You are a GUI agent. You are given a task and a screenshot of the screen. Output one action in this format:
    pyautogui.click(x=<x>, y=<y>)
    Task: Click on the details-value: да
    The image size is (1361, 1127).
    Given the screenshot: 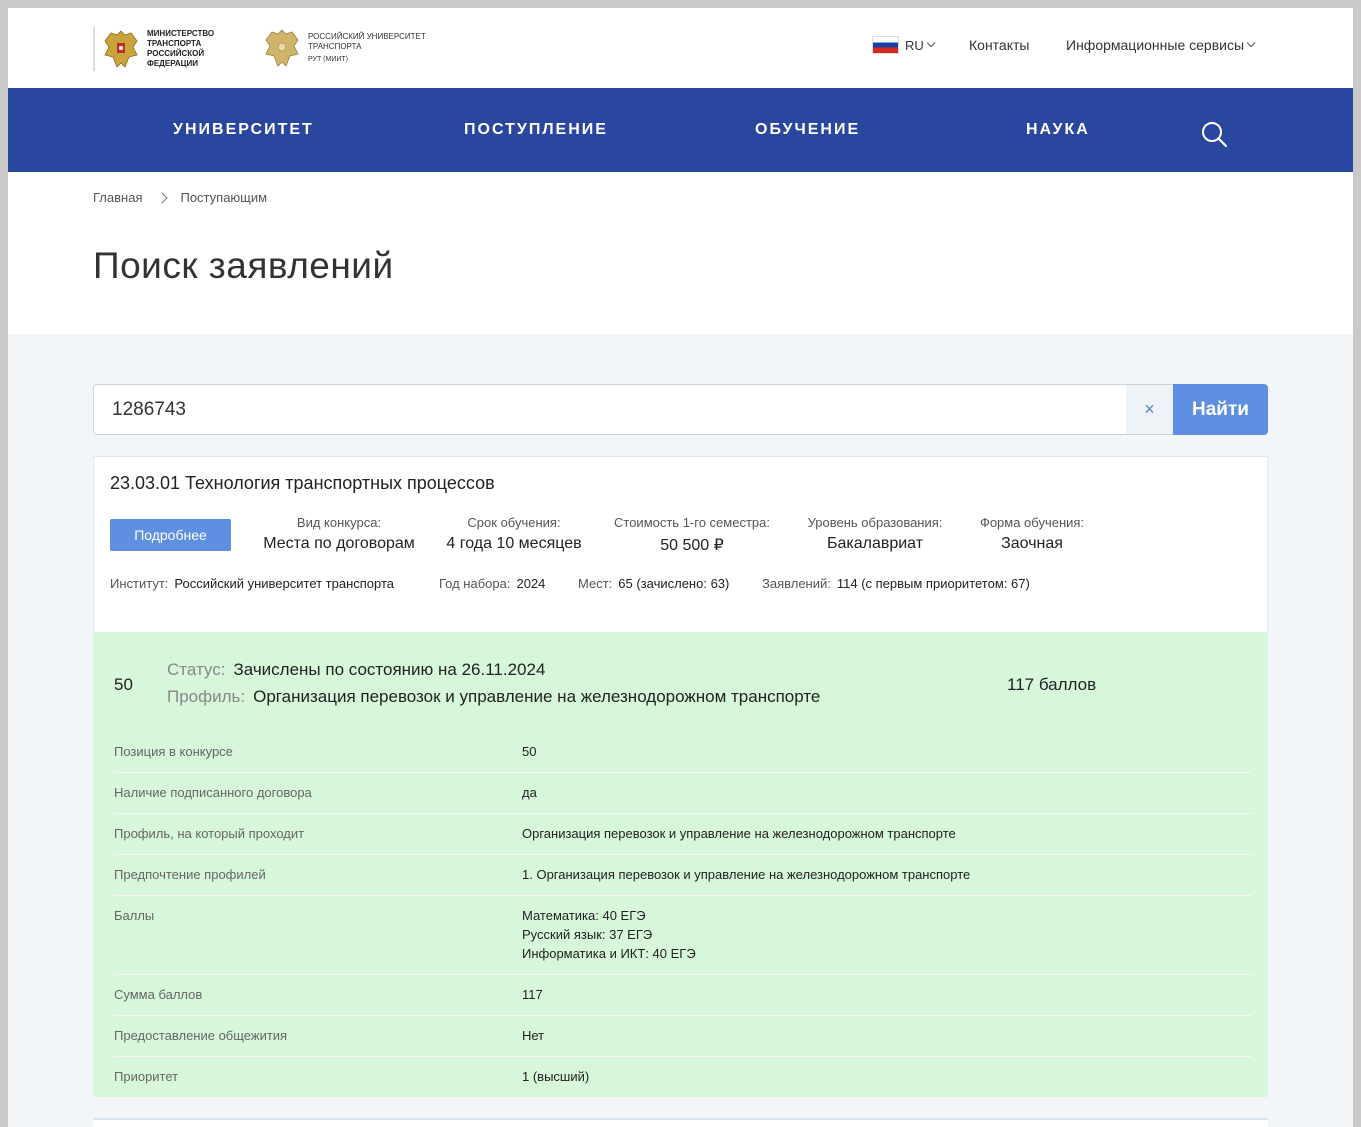 What is the action you would take?
    pyautogui.click(x=529, y=792)
    